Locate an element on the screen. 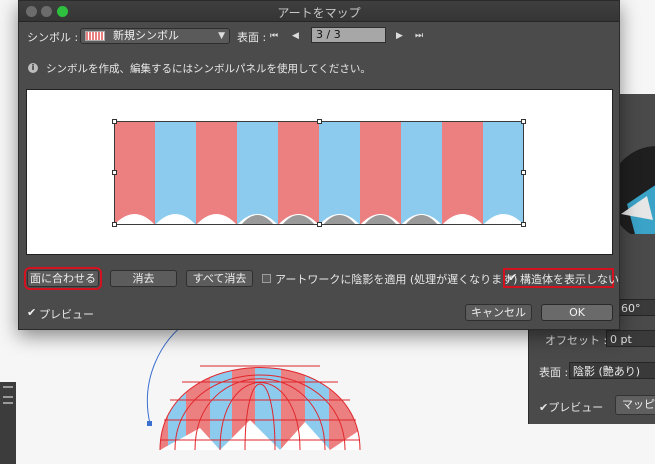 This screenshot has height=464, width=655. previous-surface-icon: ◀ is located at coordinates (295, 36).